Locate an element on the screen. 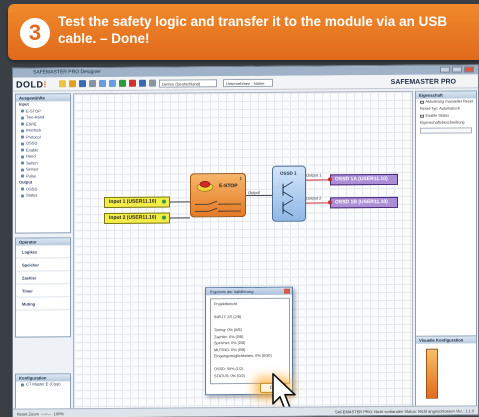 The image size is (479, 417). monitor-icon is located at coordinates (142, 83).